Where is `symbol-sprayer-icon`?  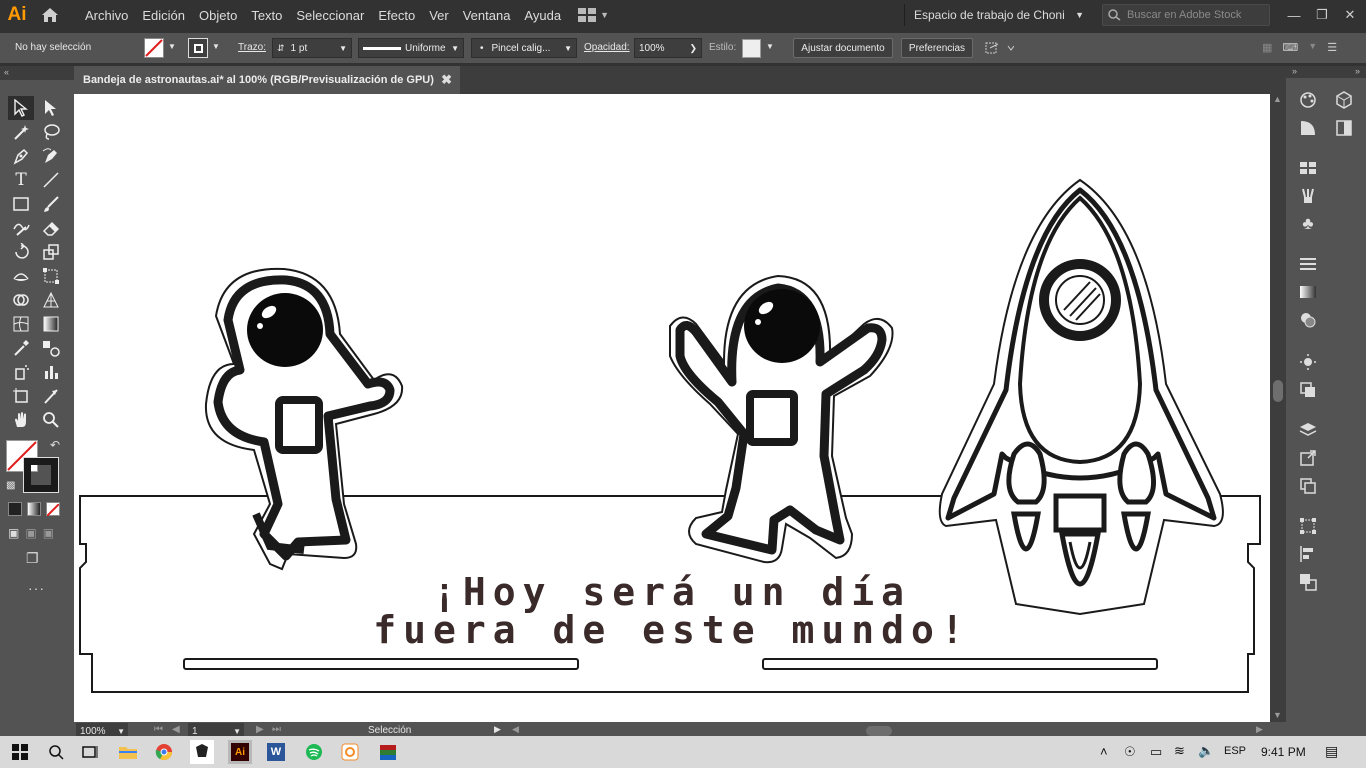 symbol-sprayer-icon is located at coordinates (21, 372).